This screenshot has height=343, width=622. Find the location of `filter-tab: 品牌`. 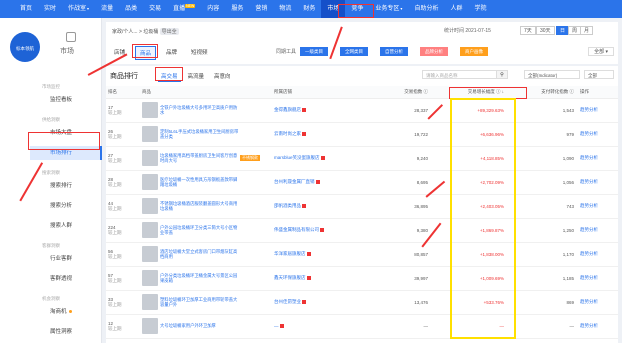

filter-tab: 品牌 is located at coordinates (171, 53).